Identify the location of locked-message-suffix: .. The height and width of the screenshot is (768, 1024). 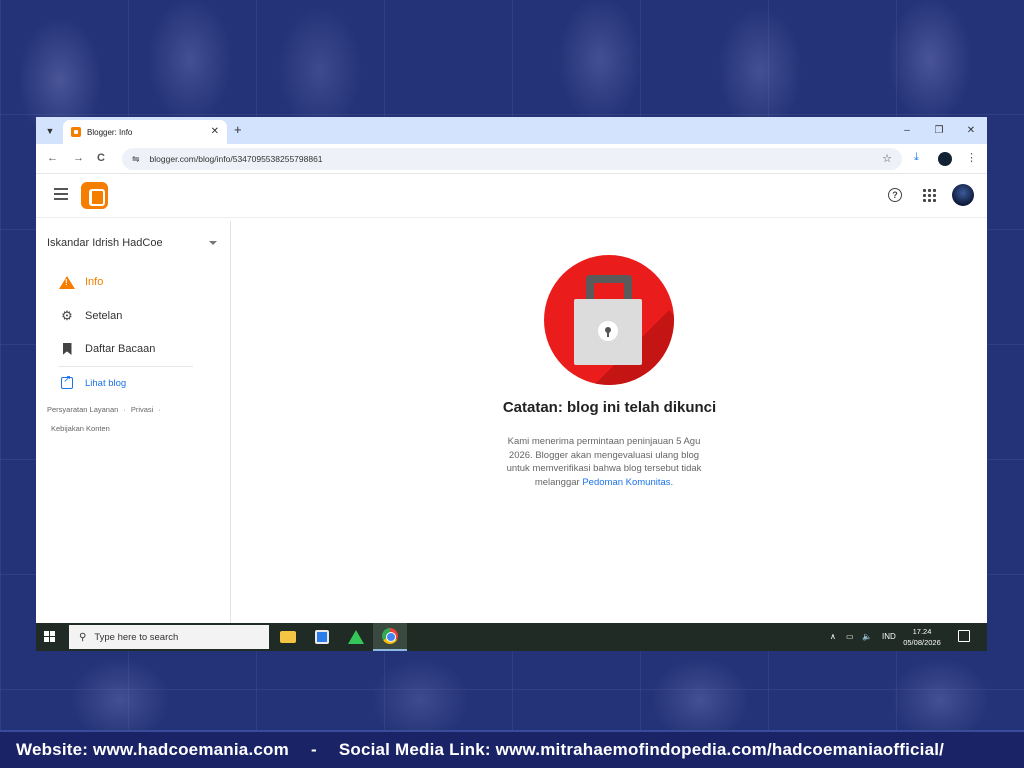
(672, 482).